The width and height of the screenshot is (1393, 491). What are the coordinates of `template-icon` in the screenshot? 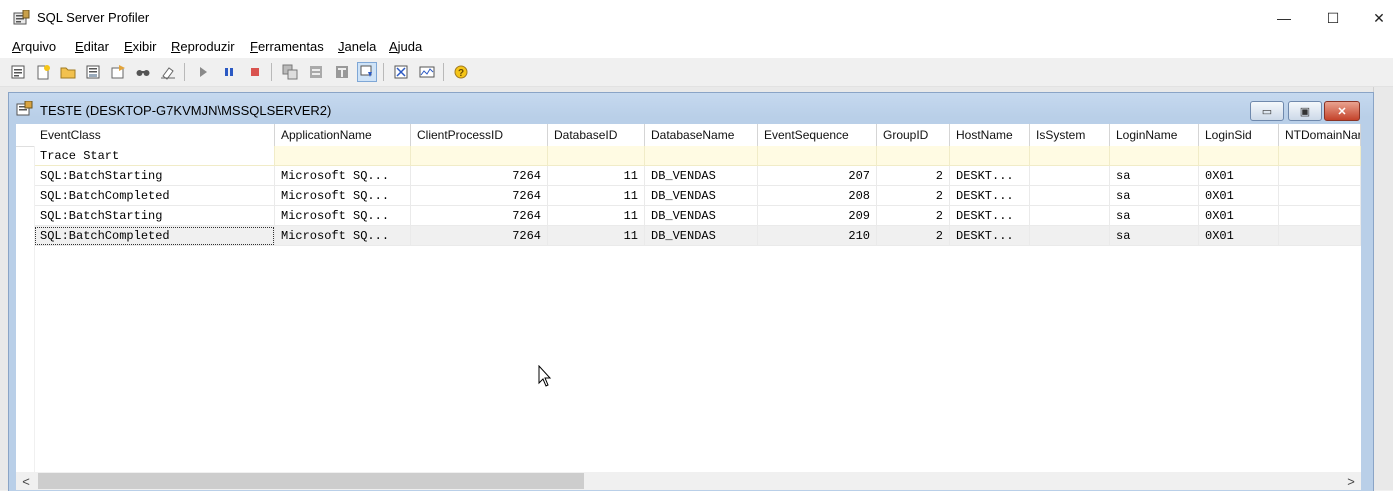 It's located at (118, 72).